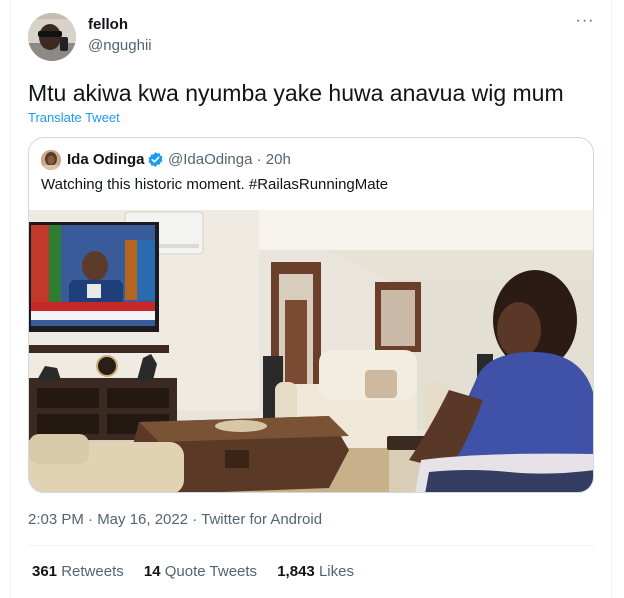 The width and height of the screenshot is (624, 598). What do you see at coordinates (152, 571) in the screenshot?
I see `quote-tweets-count: 14` at bounding box center [152, 571].